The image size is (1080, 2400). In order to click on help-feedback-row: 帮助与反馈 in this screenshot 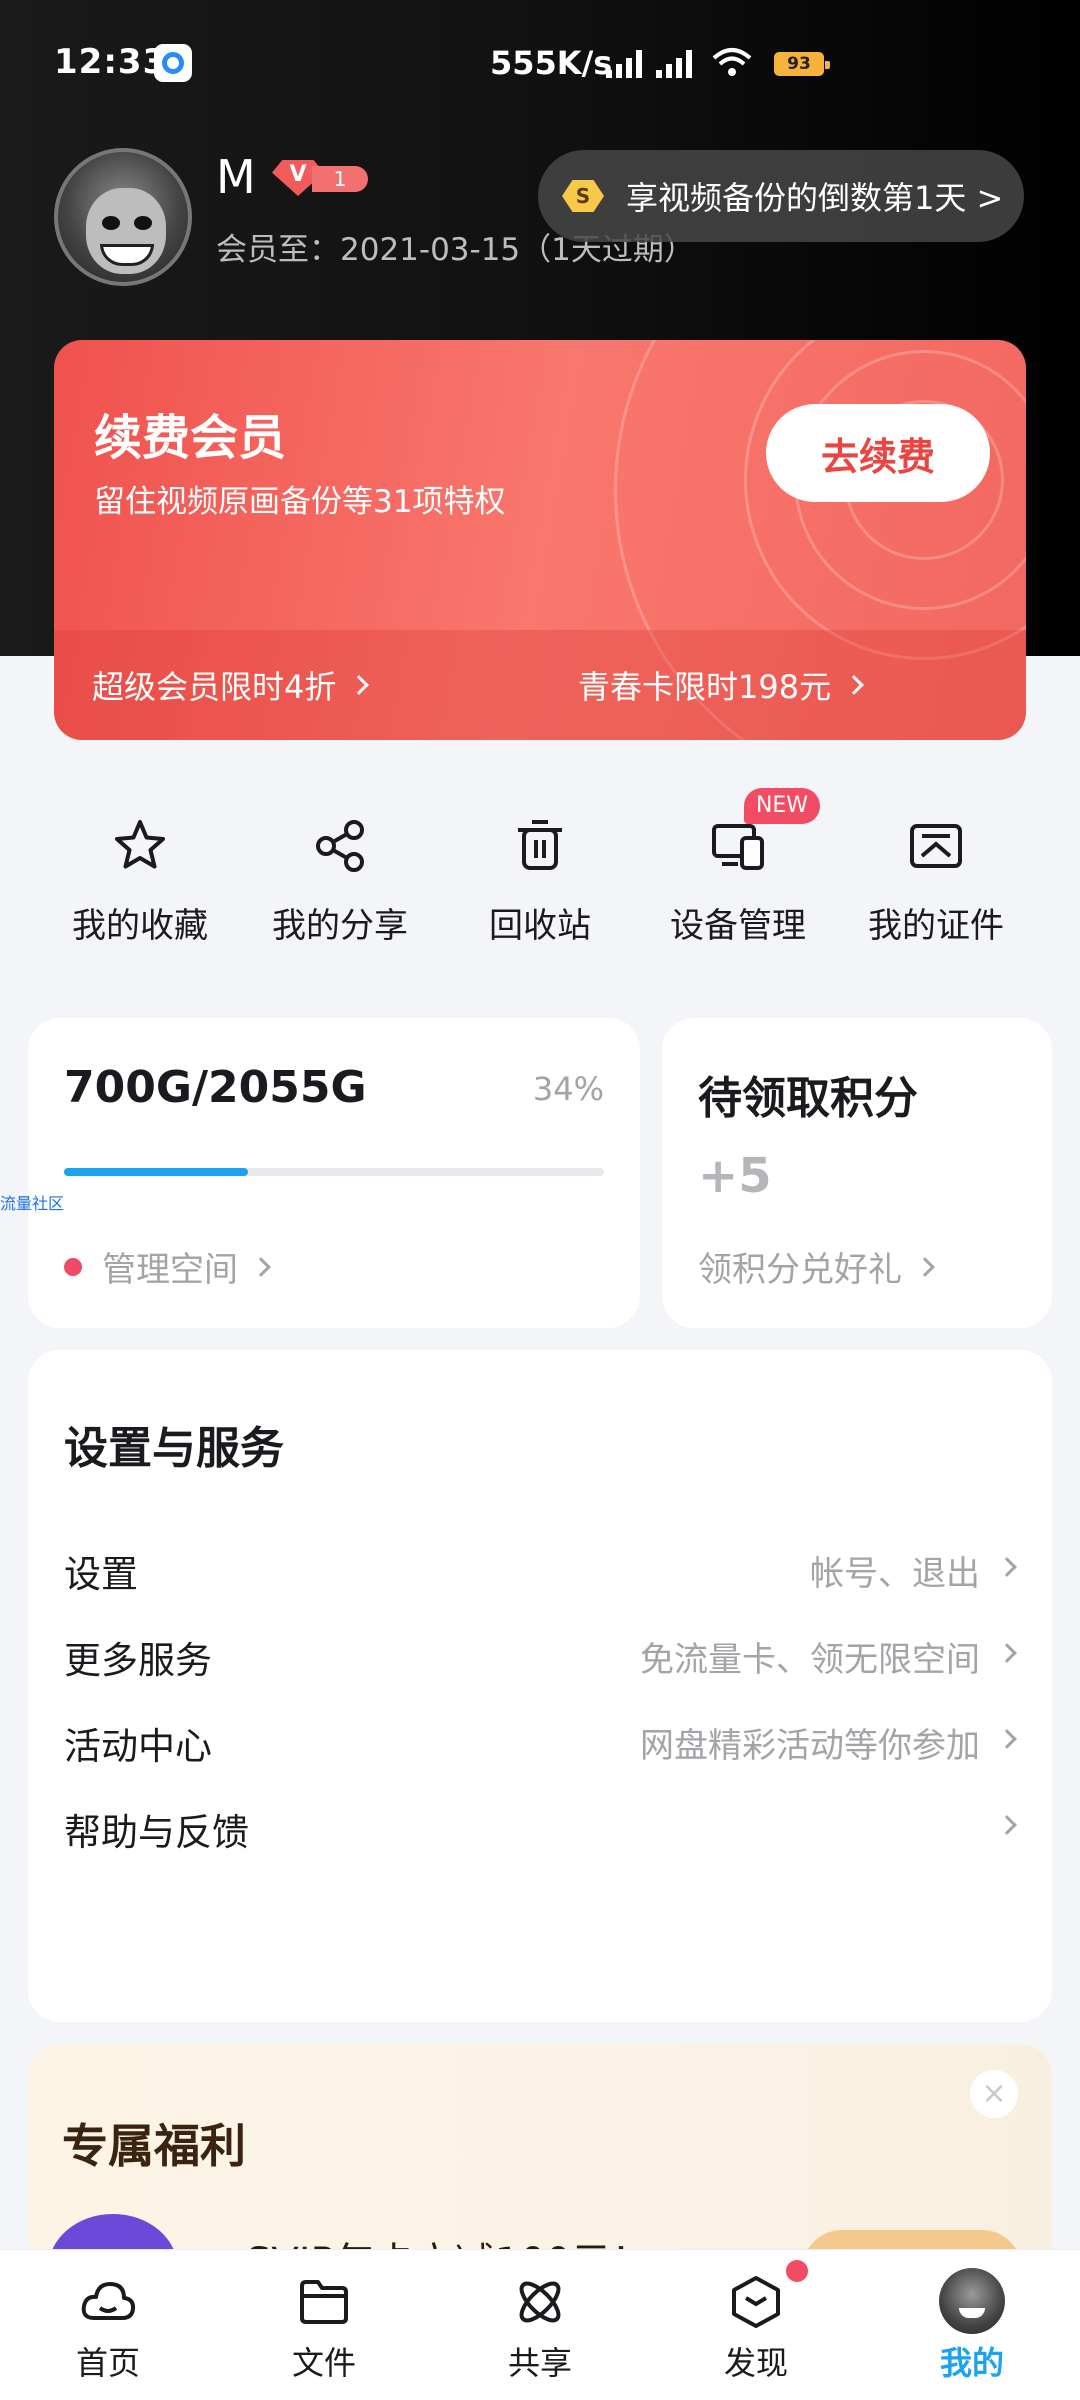, I will do `click(540, 1823)`.